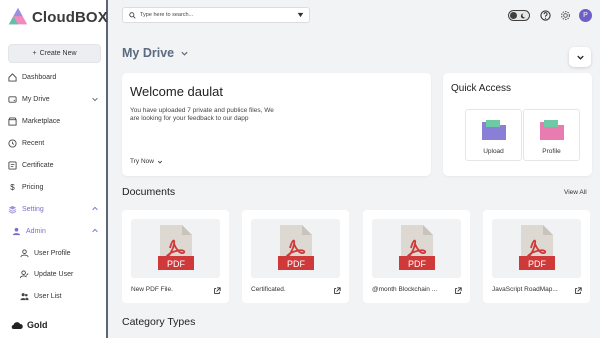 The height and width of the screenshot is (338, 600). I want to click on user-edit-icon, so click(24, 274).